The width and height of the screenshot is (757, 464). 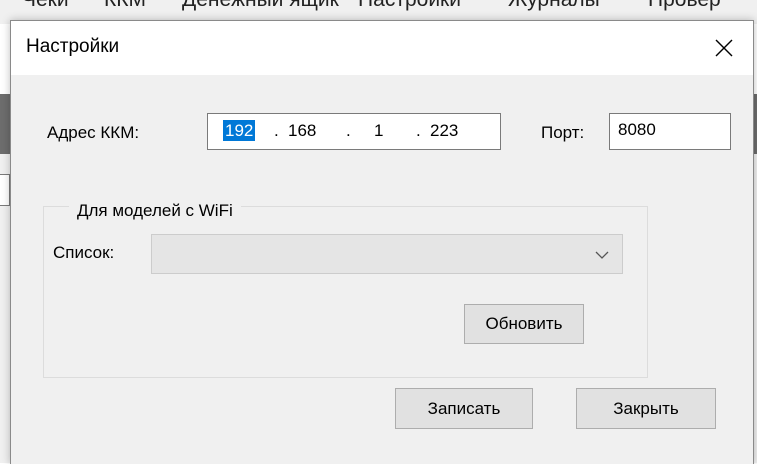 What do you see at coordinates (563, 132) in the screenshot?
I see `port-label: Порт:` at bounding box center [563, 132].